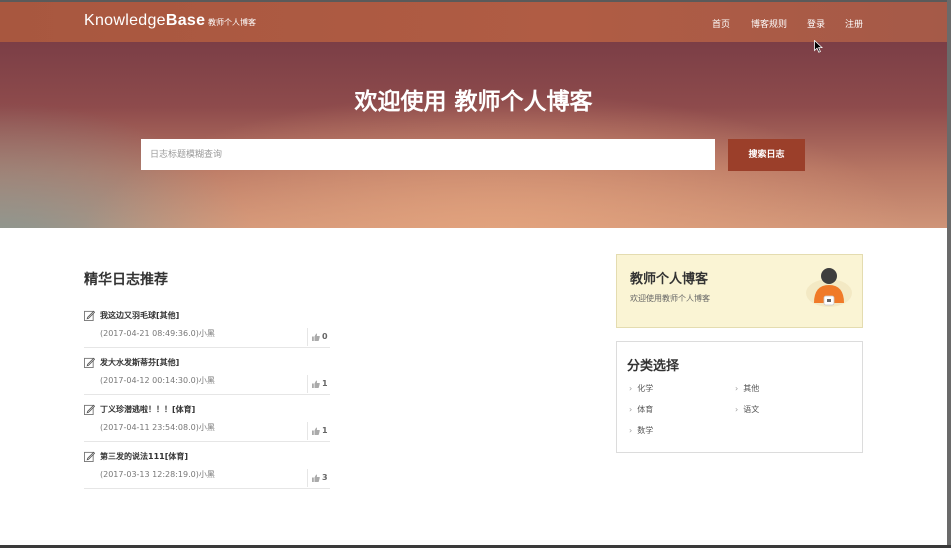 The width and height of the screenshot is (951, 548). Describe the element at coordinates (739, 397) in the screenshot. I see `category-panel: 分类选择 › 化学 › 其他 › 体育 › 语文 › 数学` at that location.